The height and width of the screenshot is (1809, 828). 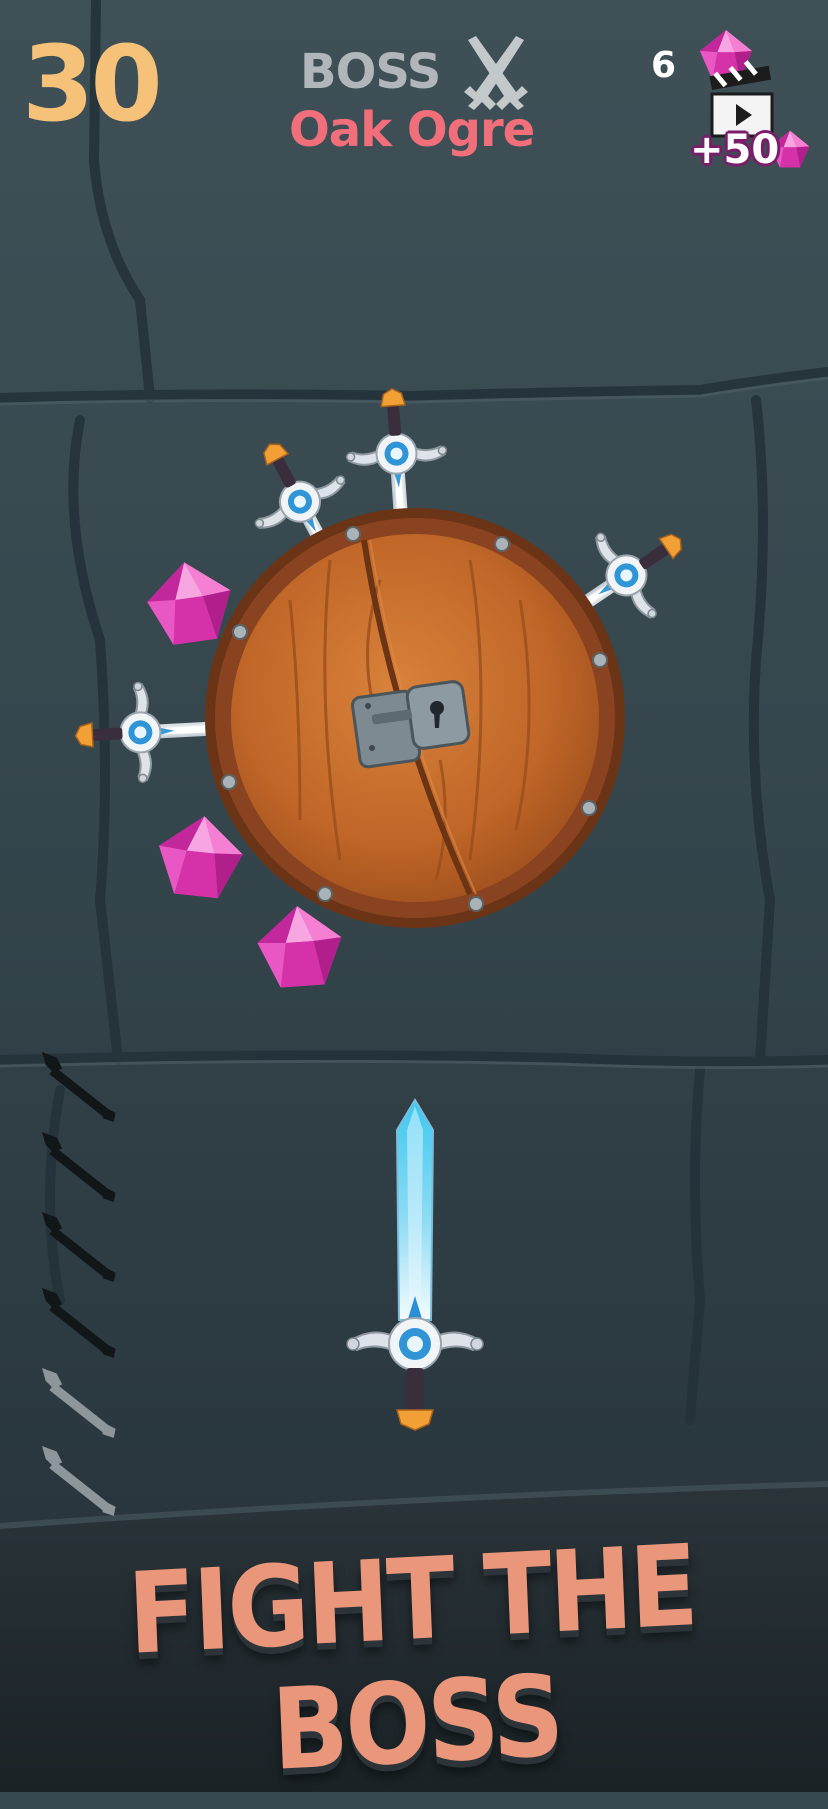 I want to click on gem-count: 6, so click(x=664, y=65).